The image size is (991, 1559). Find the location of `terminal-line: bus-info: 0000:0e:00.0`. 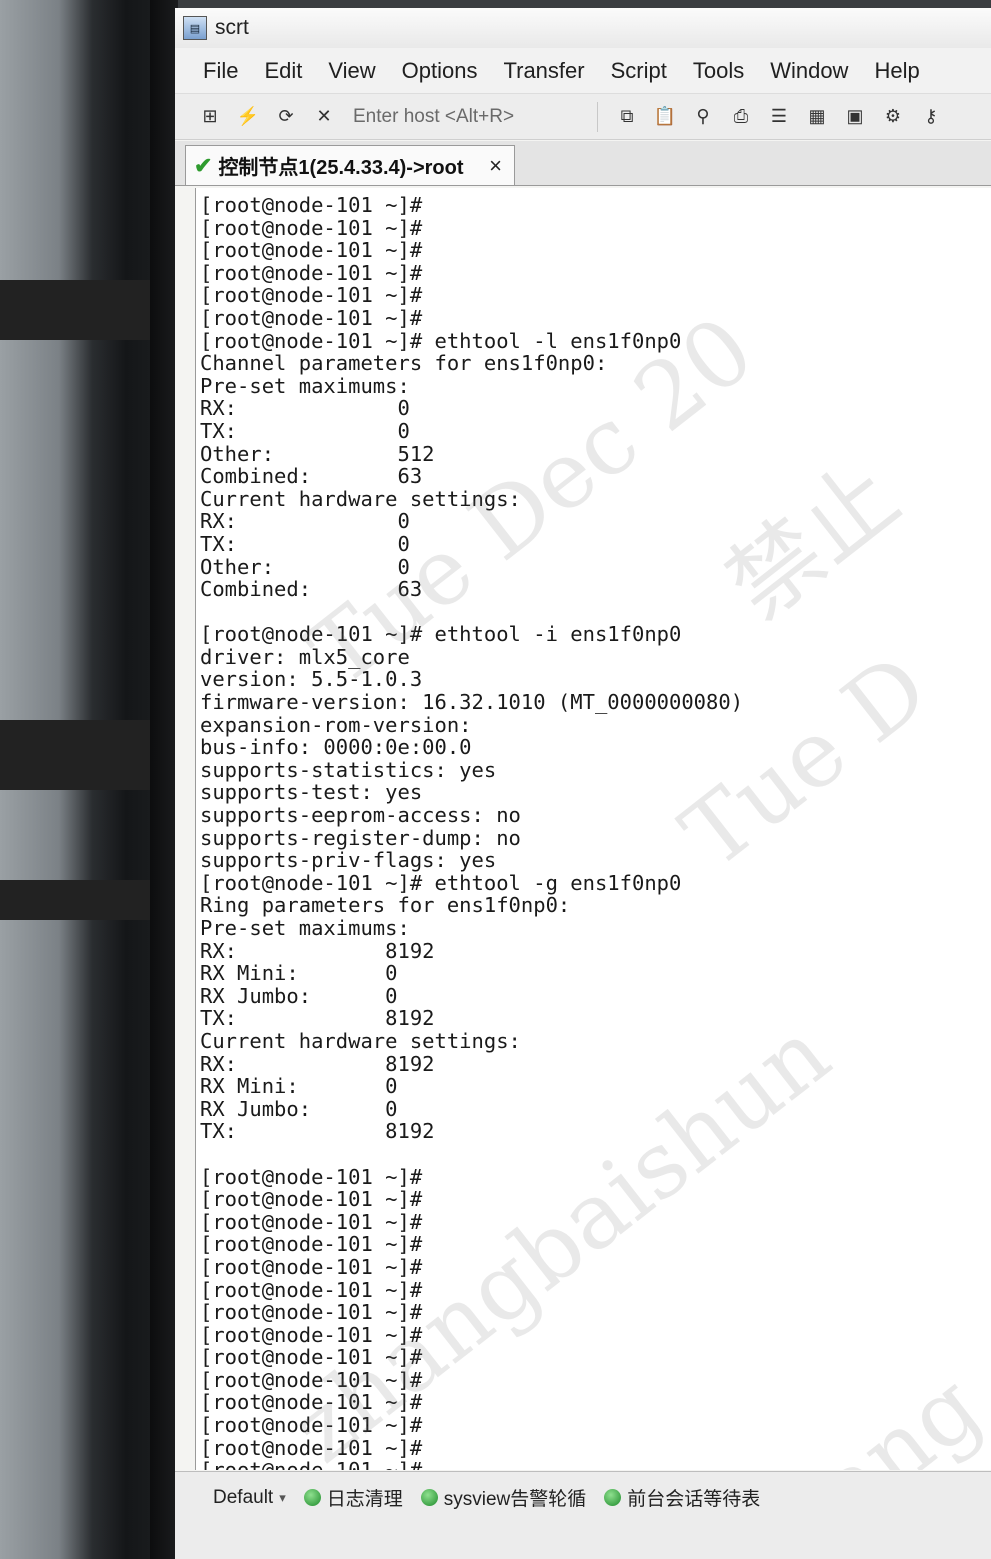

terminal-line: bus-info: 0000:0e:00.0 is located at coordinates (336, 747).